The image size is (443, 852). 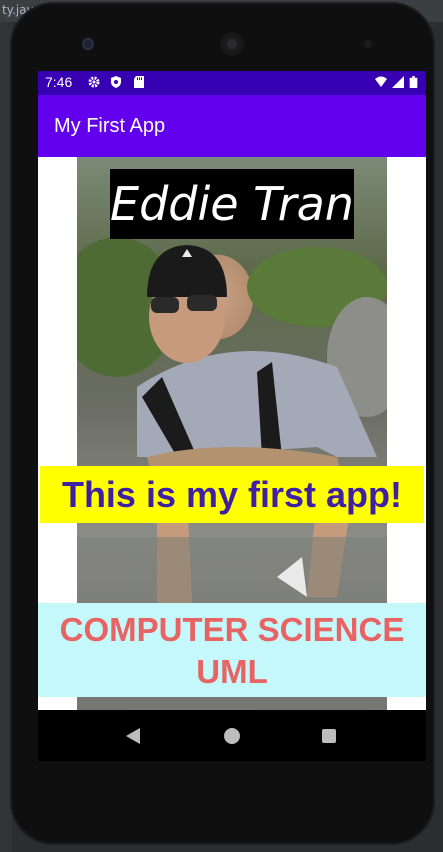 I want to click on name-text: Eddie Tran, so click(x=232, y=204).